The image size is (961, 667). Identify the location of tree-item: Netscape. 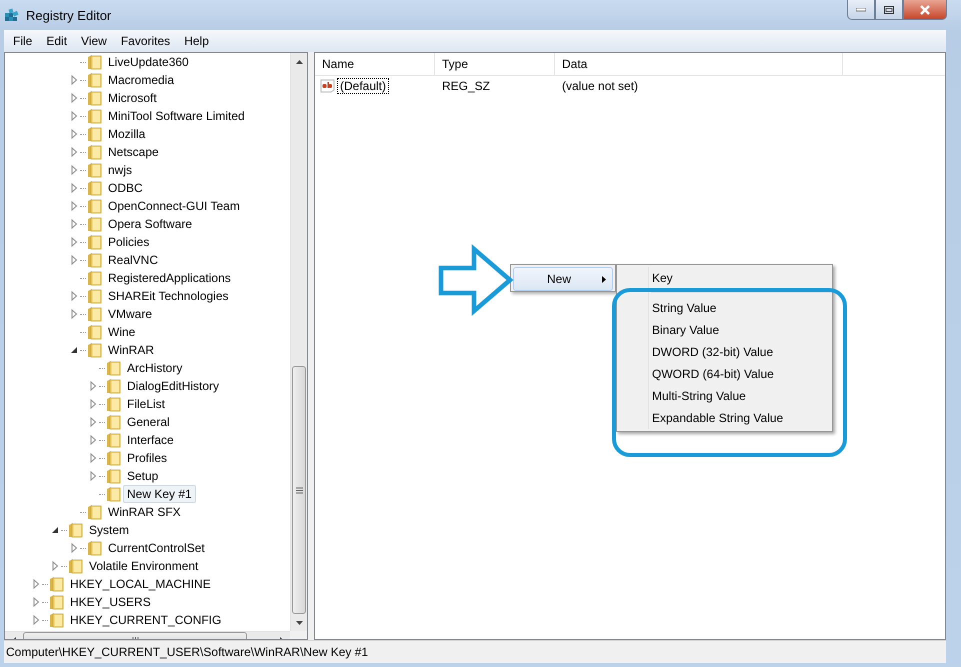
(133, 152).